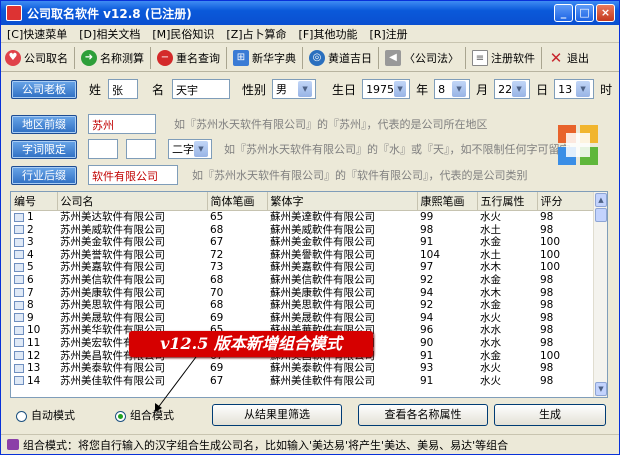  I want to click on table-cell: 5, so click(34, 267).